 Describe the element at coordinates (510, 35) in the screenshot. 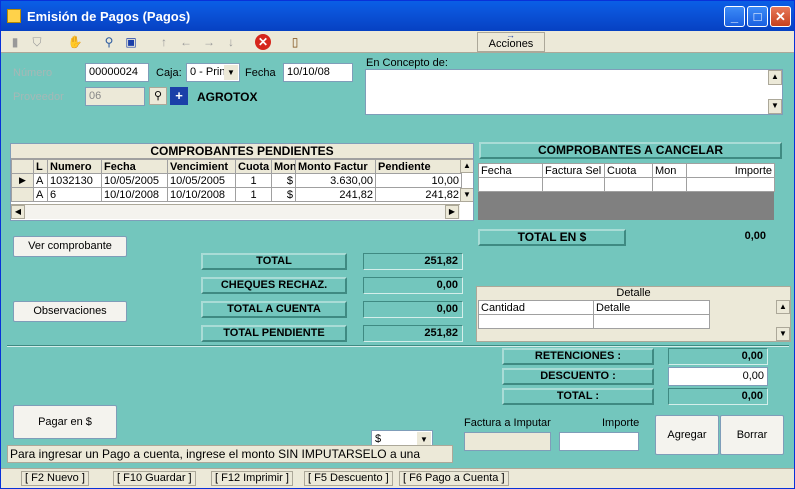

I see `arrow-right-small-icon: →` at that location.